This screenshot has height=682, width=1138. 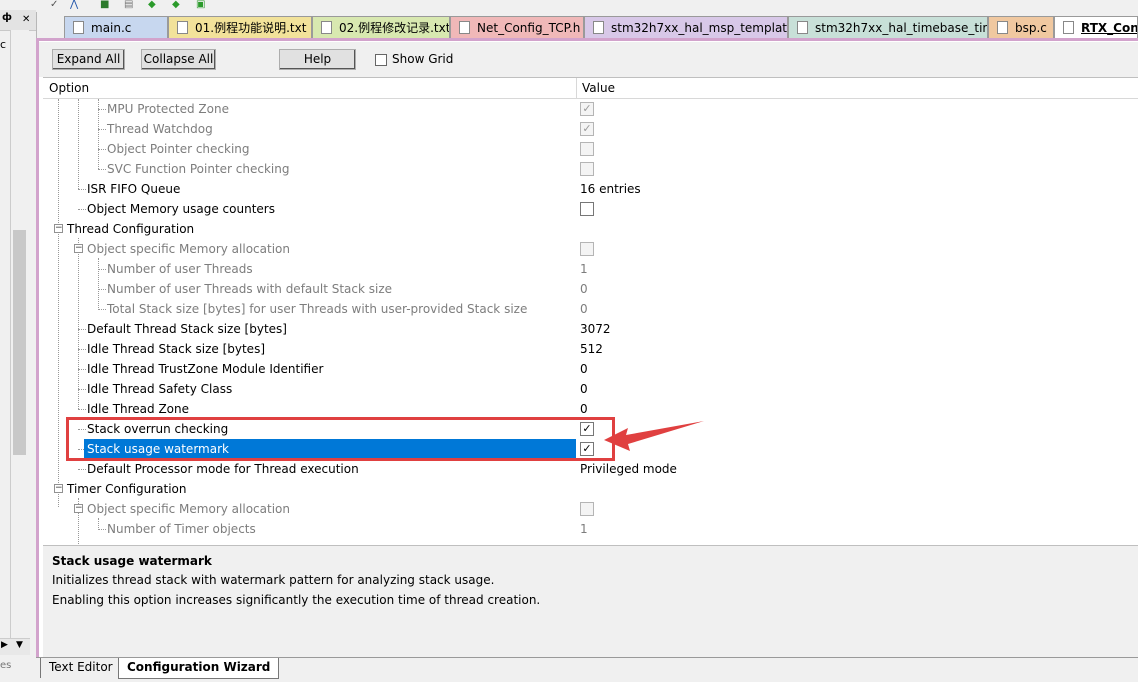 What do you see at coordinates (134, 189) in the screenshot?
I see `option-label: ISR FIFO Queue` at bounding box center [134, 189].